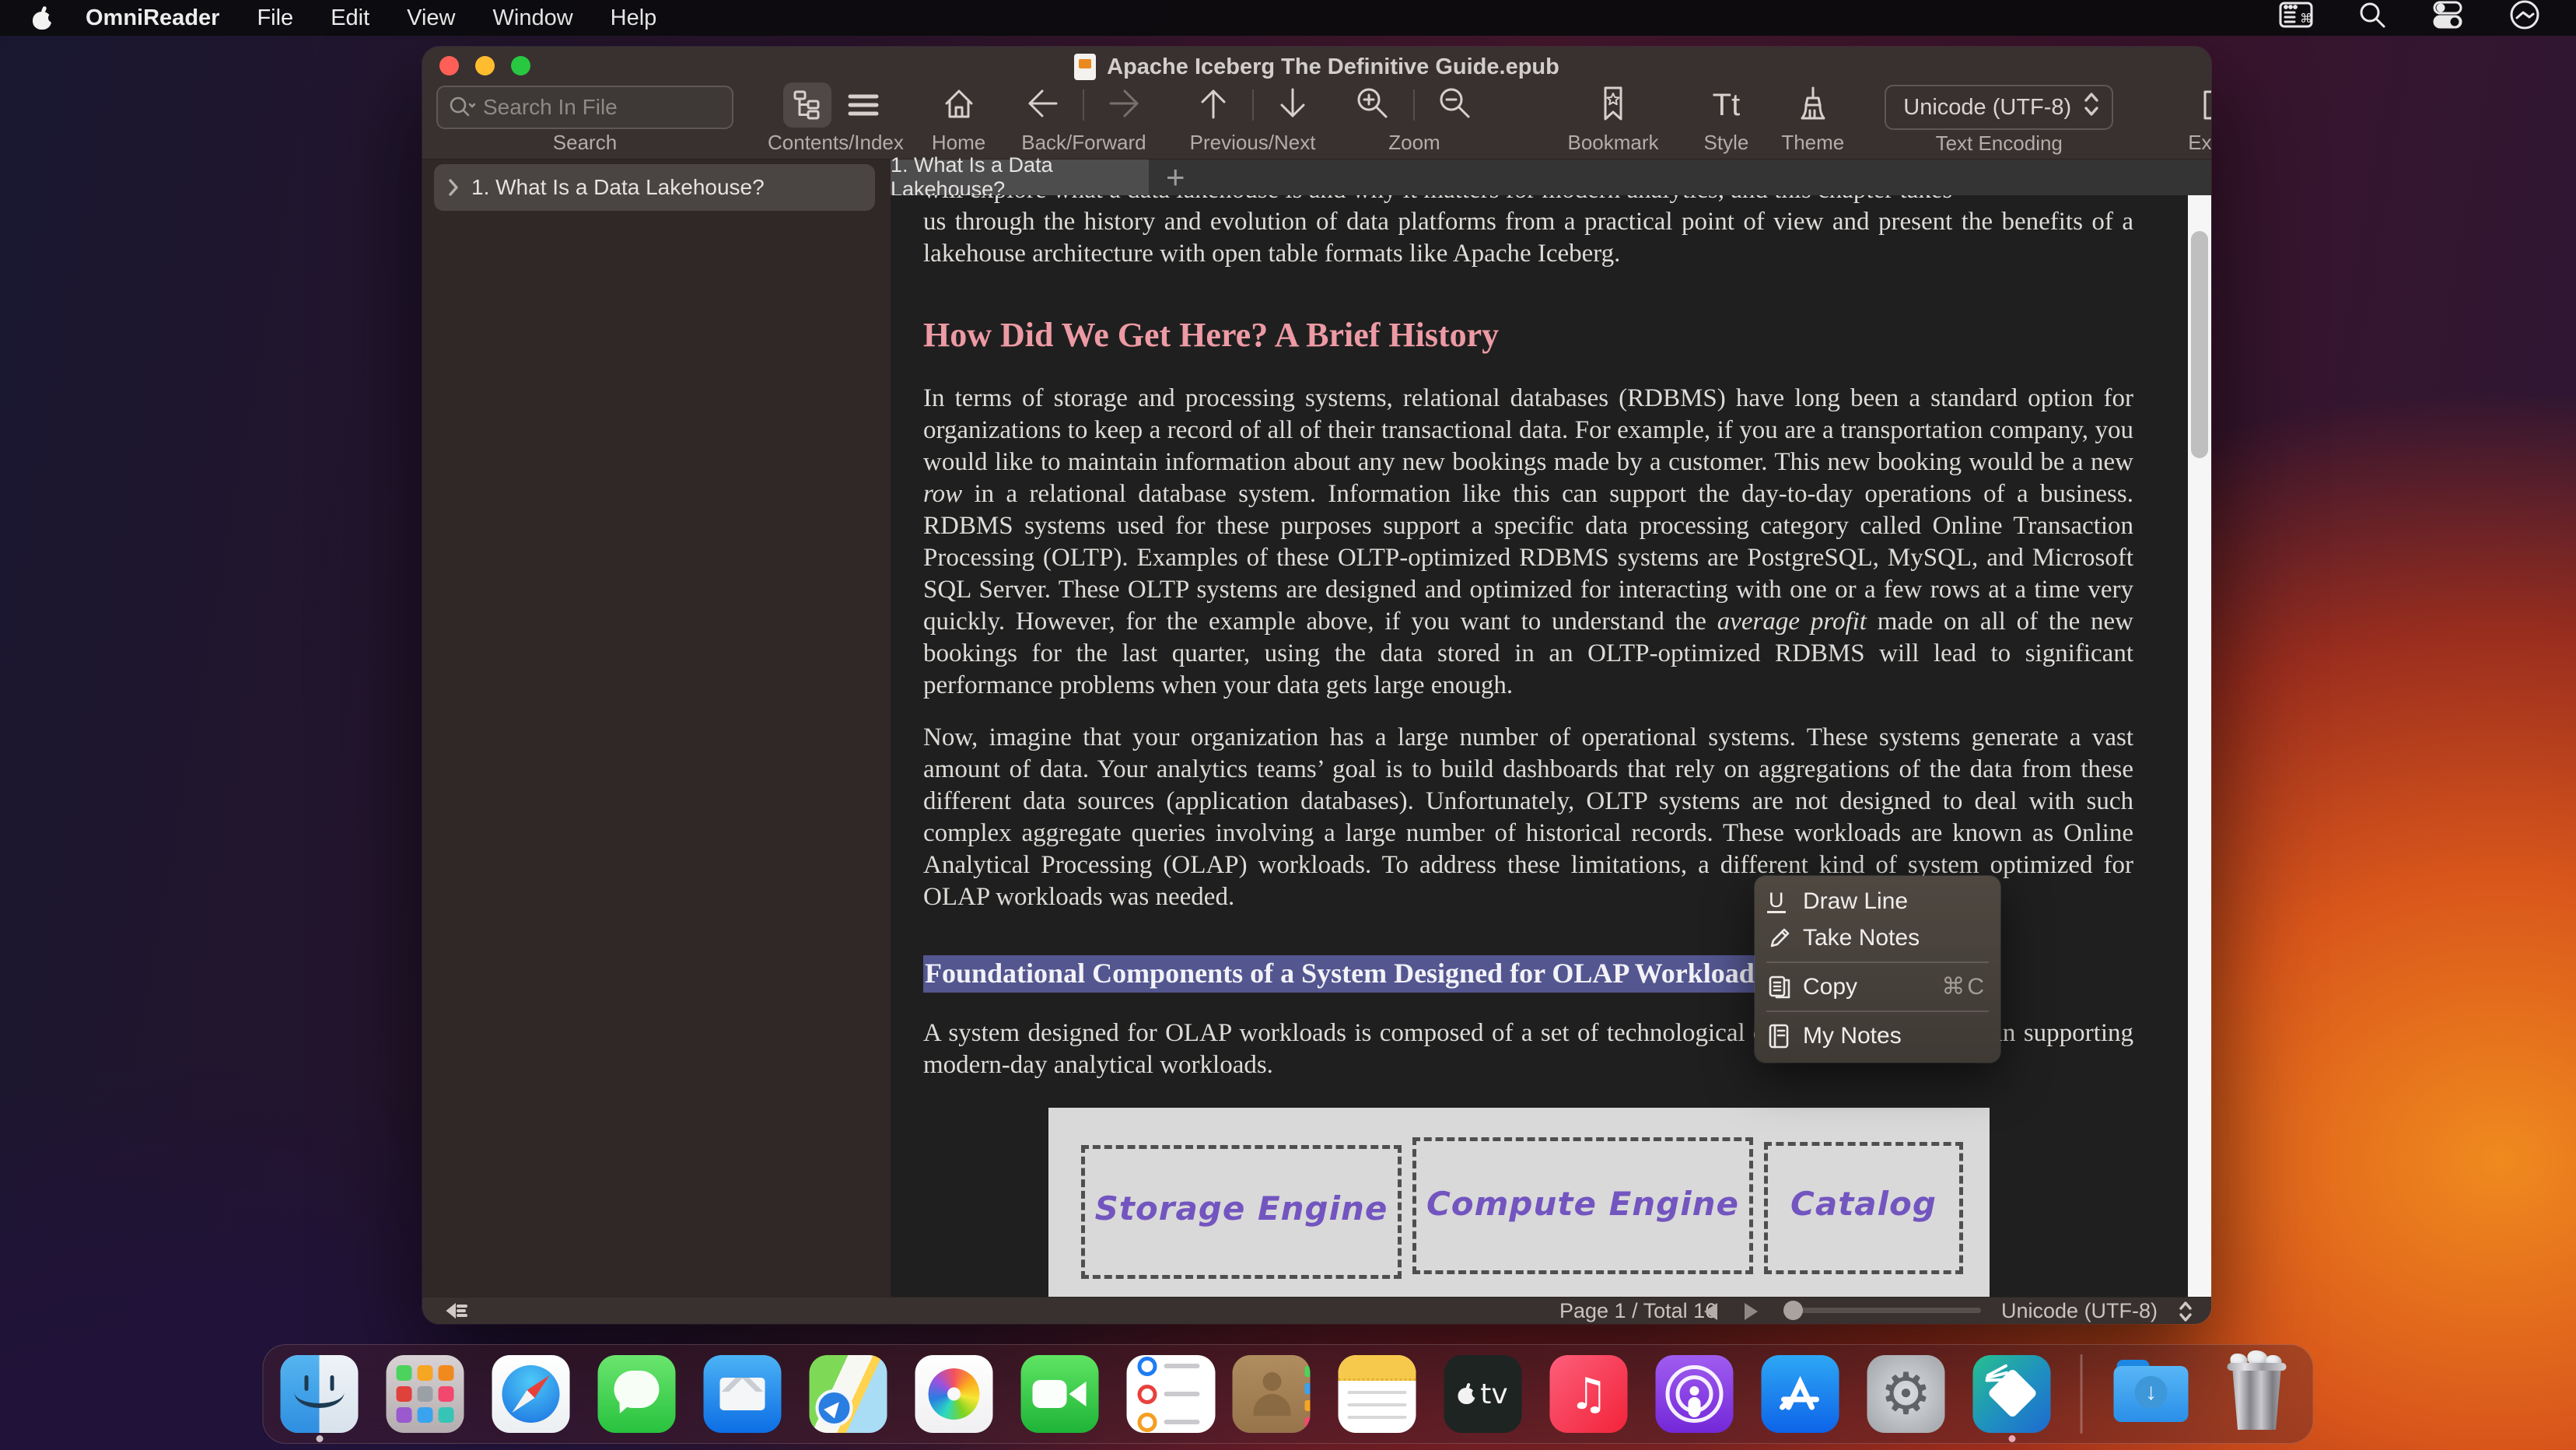  What do you see at coordinates (1212, 335) in the screenshot?
I see `section-heading-history: How Did We Get Here? A Brief History` at bounding box center [1212, 335].